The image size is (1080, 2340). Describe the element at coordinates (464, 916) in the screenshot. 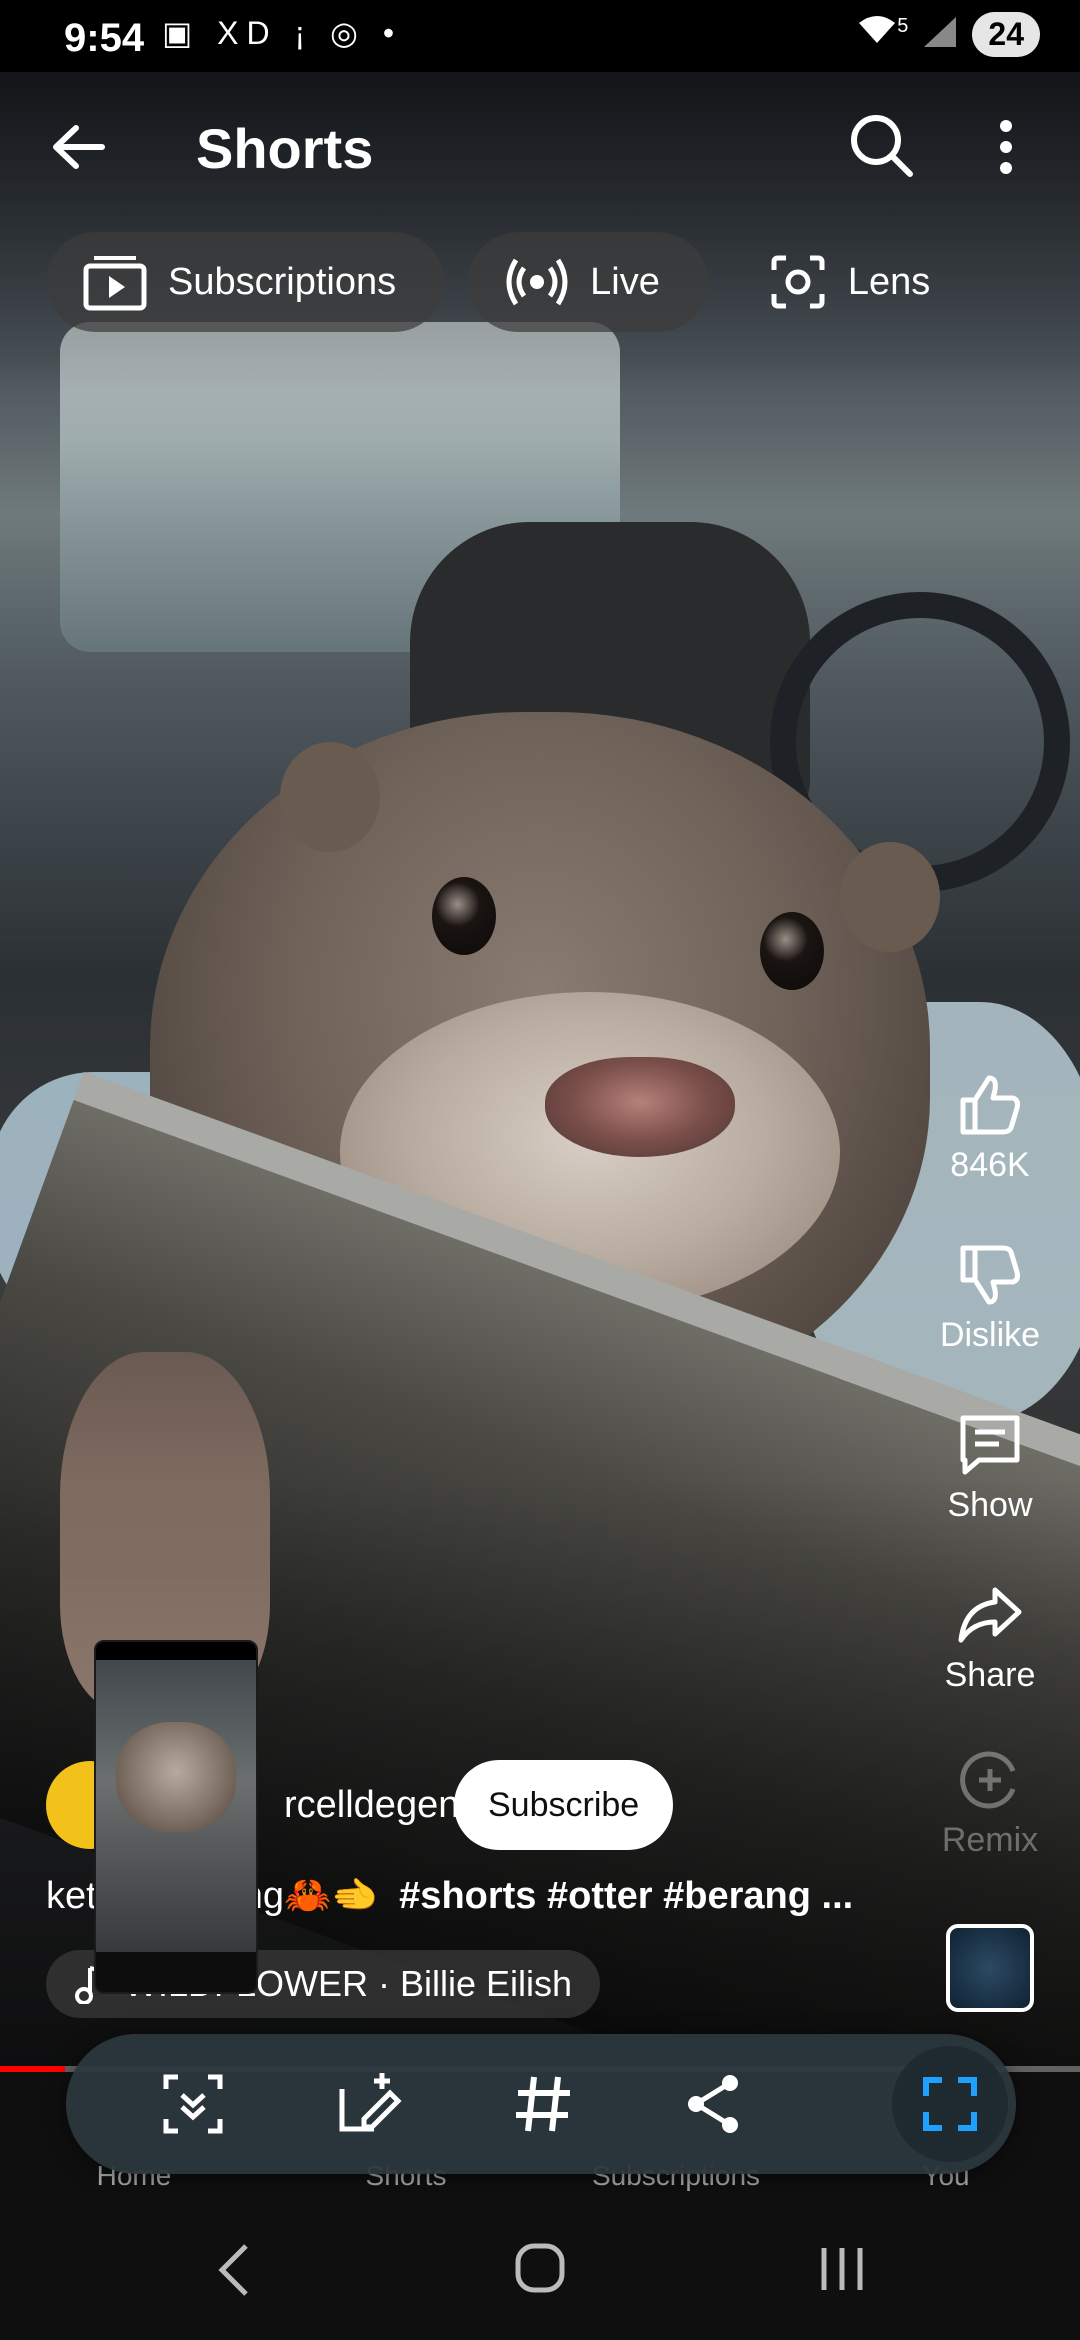

I see `otter-eye-left` at that location.